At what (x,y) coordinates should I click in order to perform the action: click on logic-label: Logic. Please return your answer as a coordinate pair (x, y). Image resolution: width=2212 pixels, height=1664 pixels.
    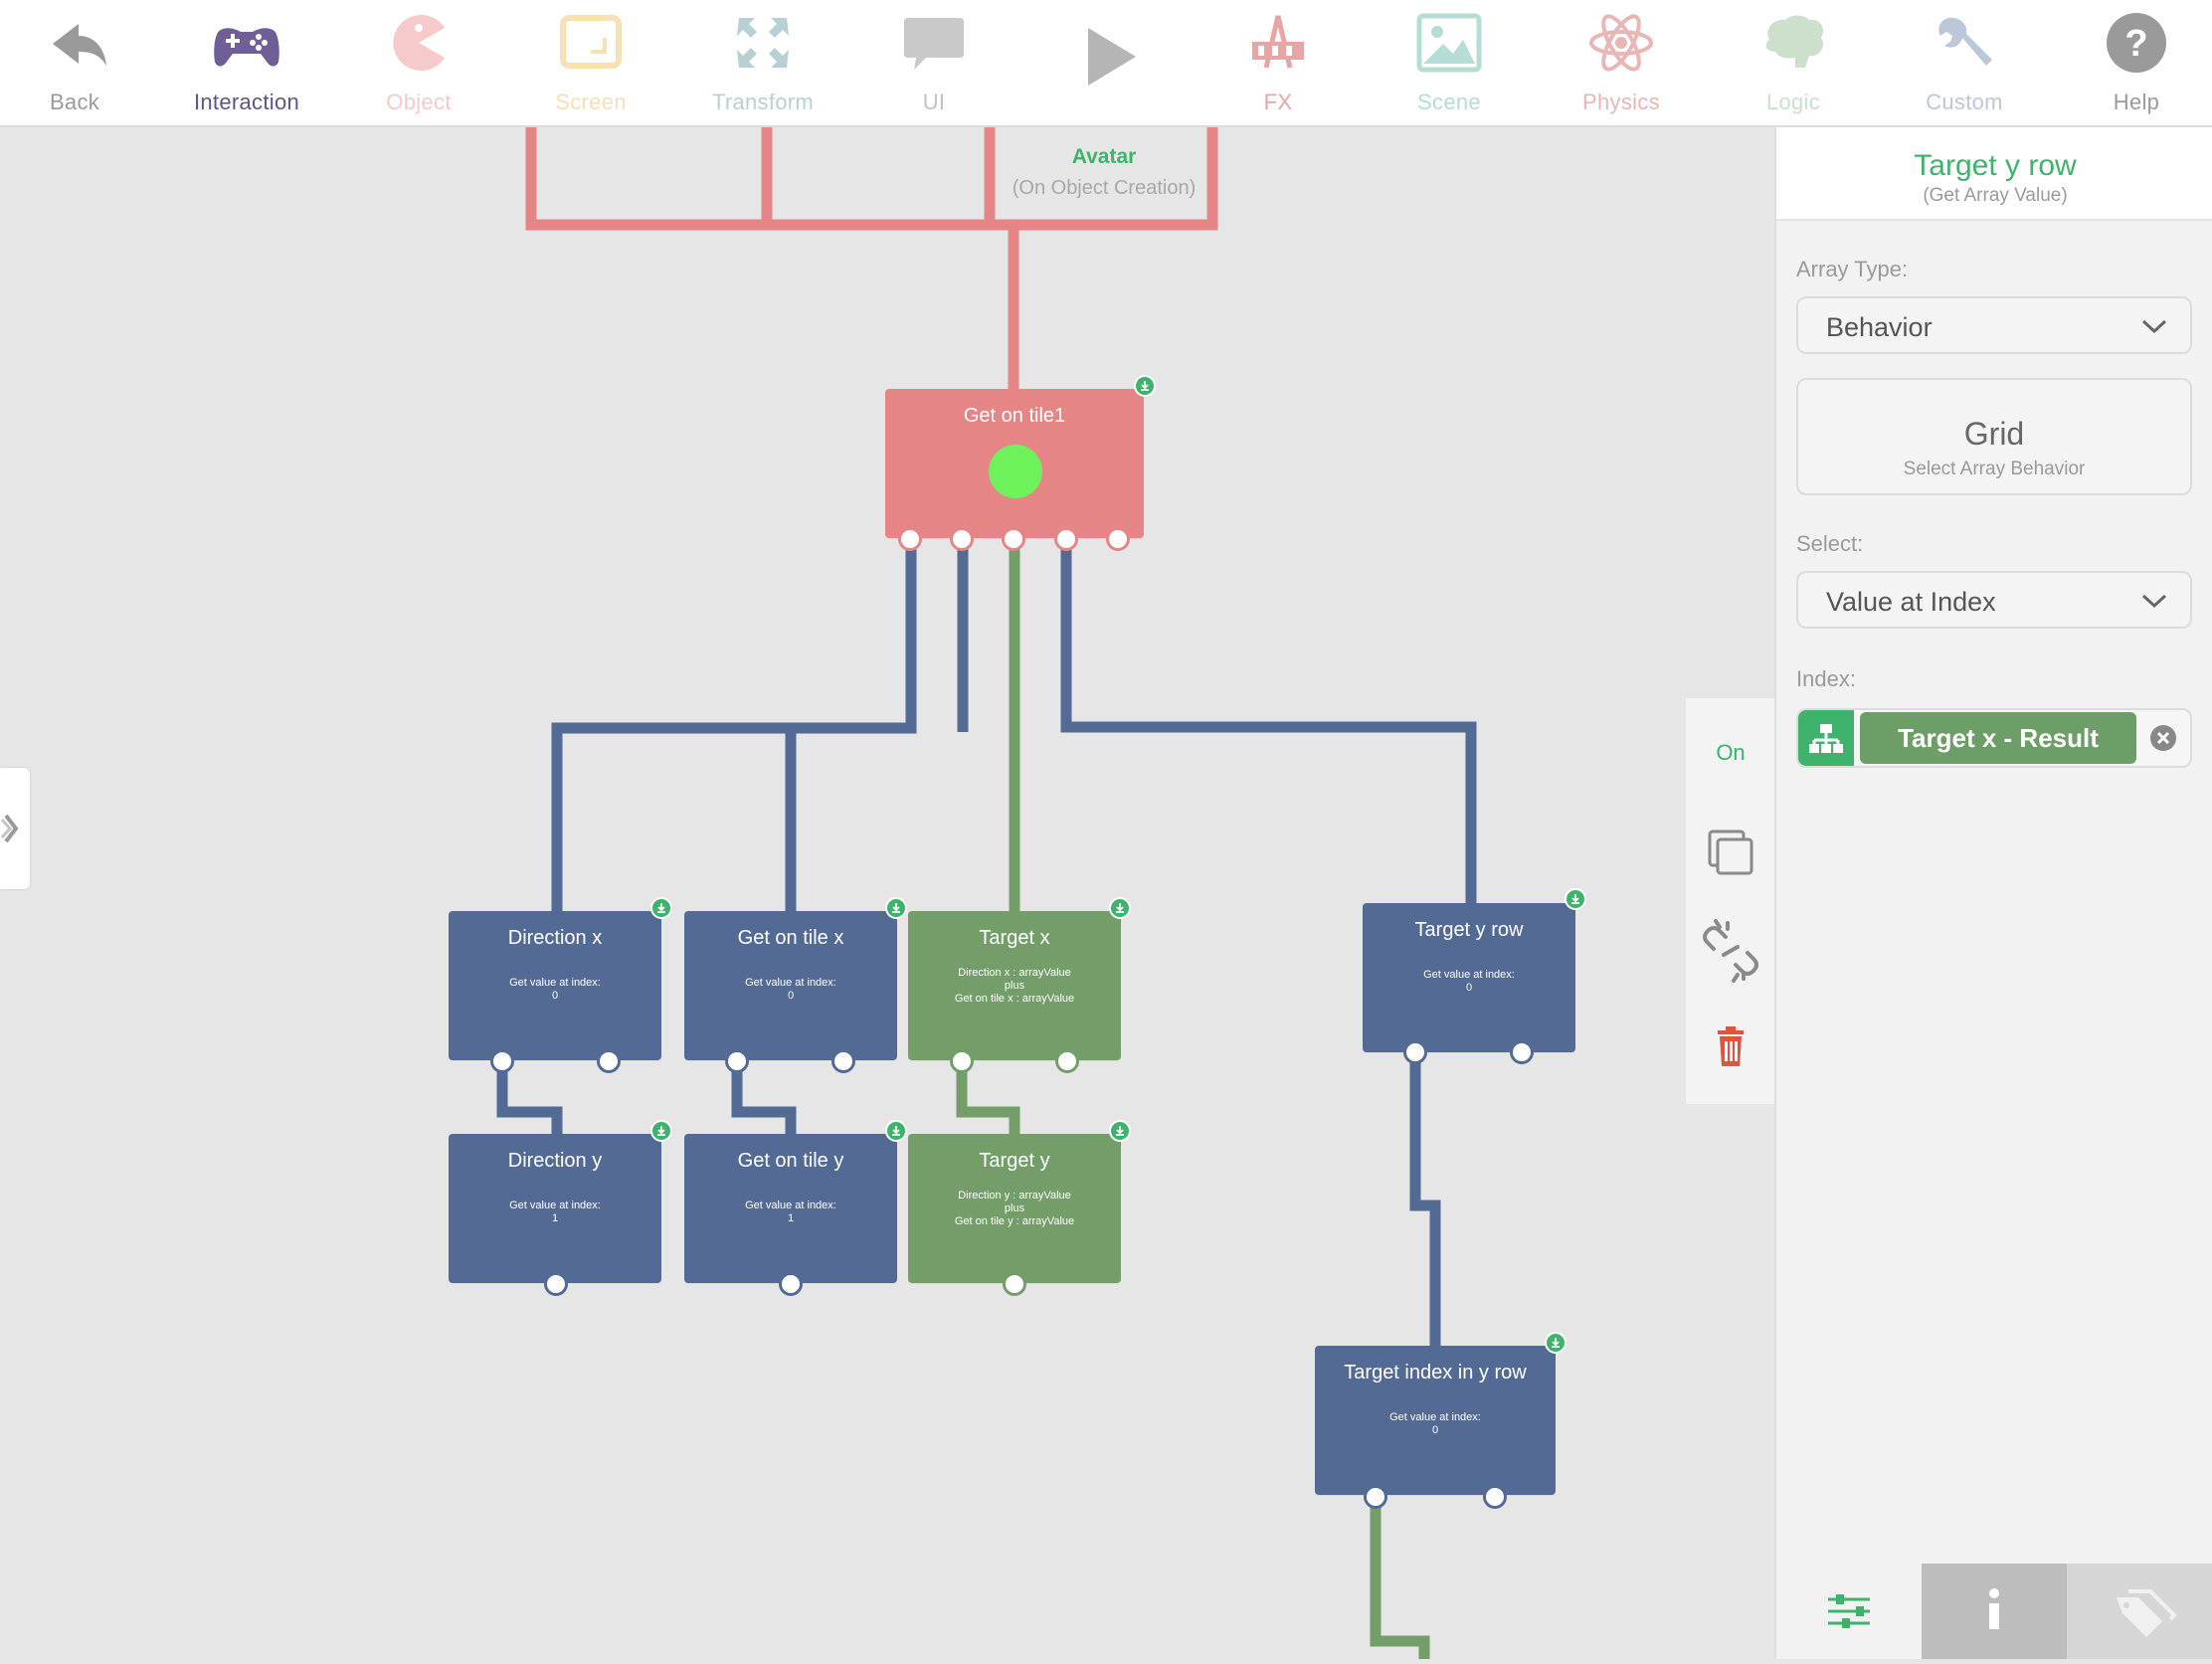
    Looking at the image, I should click on (1793, 102).